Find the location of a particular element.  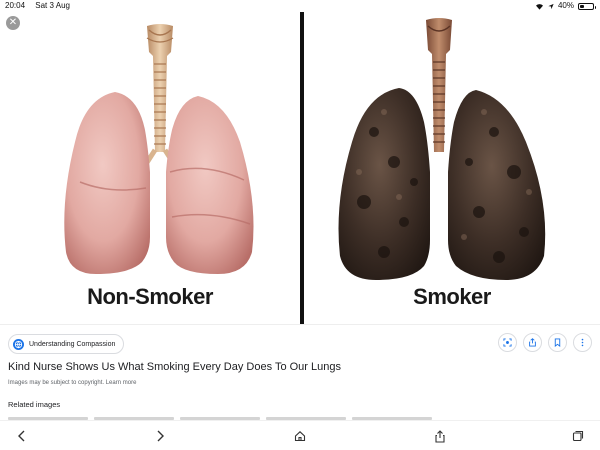

home-icon is located at coordinates (300, 436).